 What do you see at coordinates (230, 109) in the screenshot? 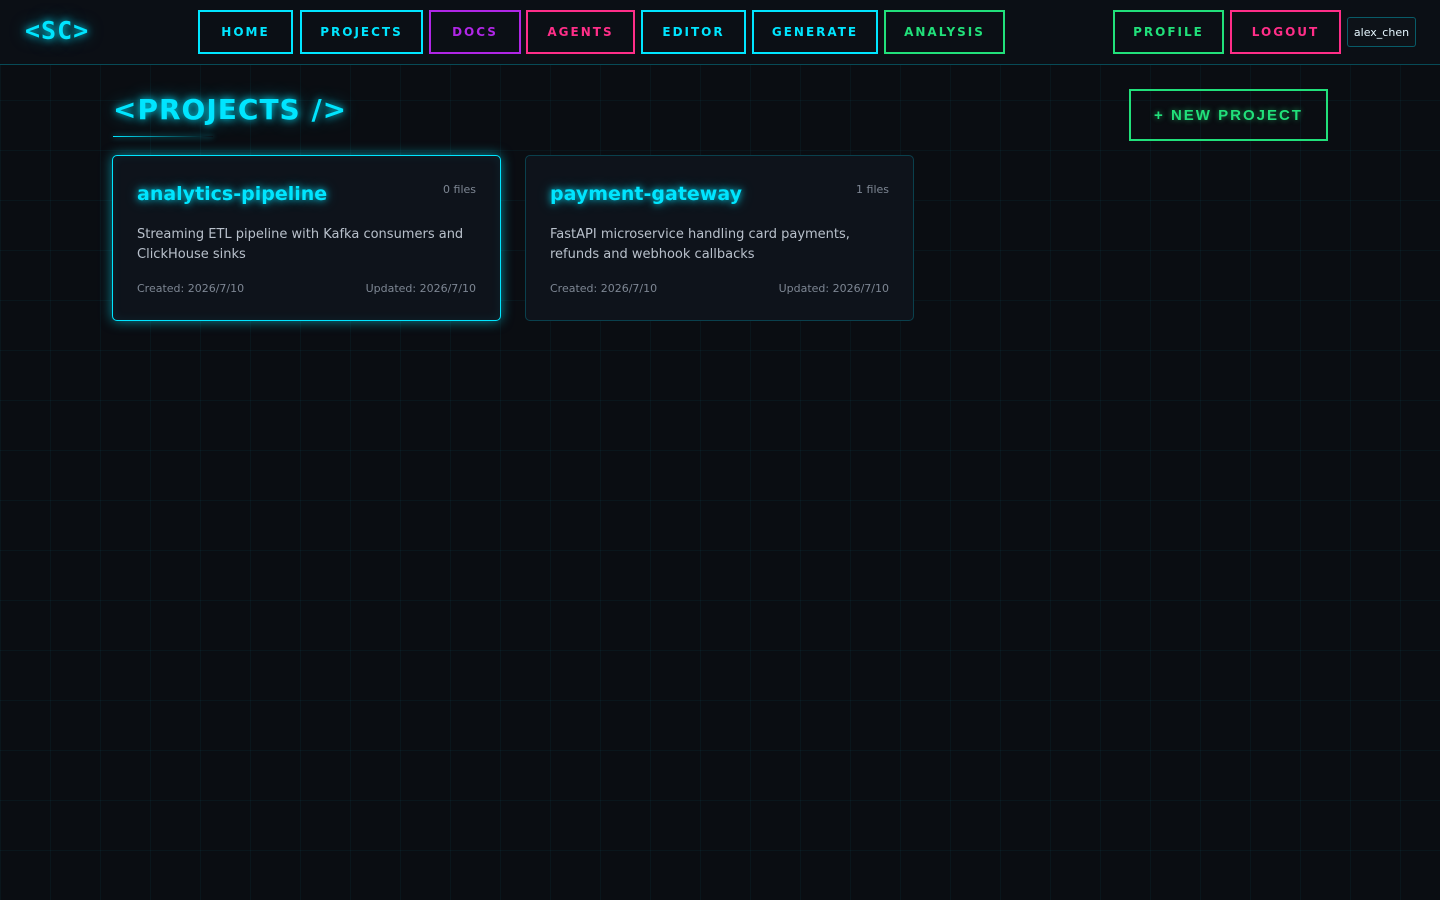
I see `page-title: <PROJECTS />` at bounding box center [230, 109].